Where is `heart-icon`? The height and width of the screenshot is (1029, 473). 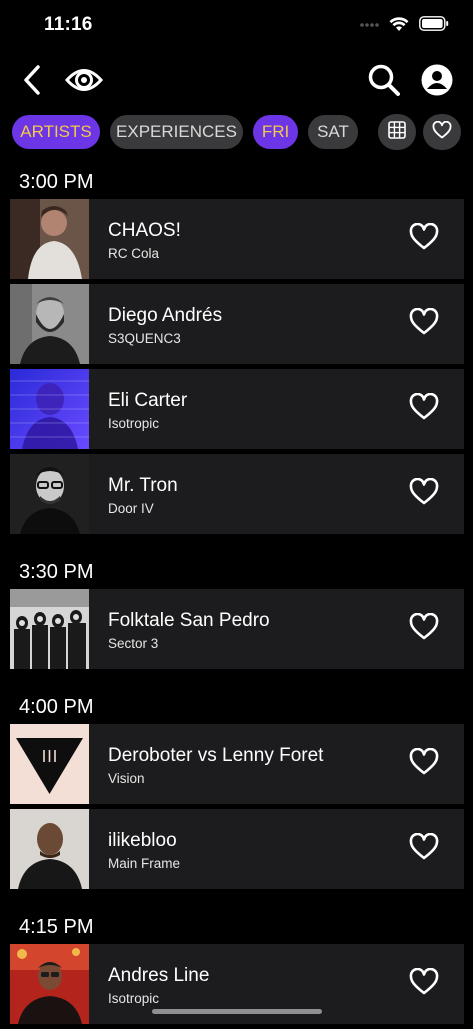 heart-icon is located at coordinates (442, 132).